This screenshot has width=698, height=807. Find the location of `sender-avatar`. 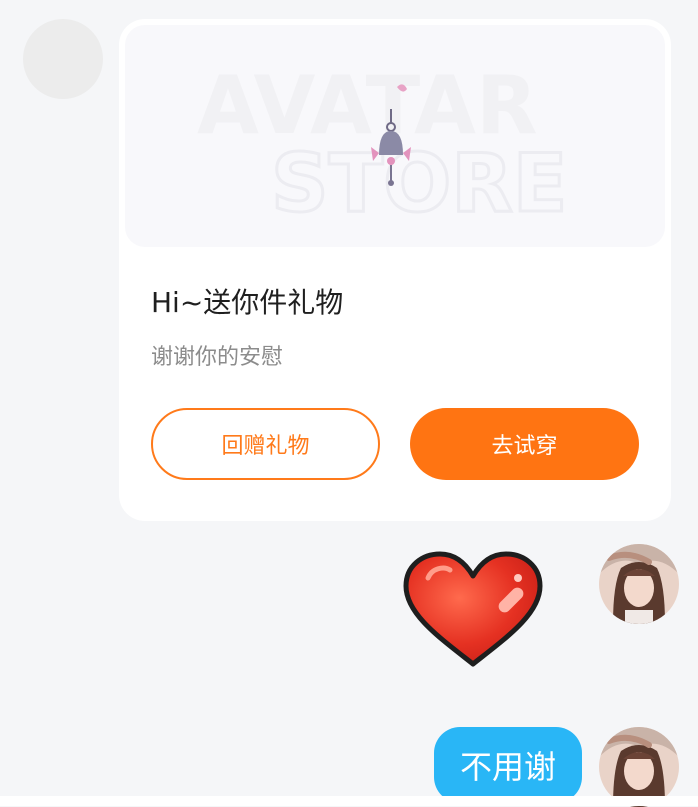

sender-avatar is located at coordinates (63, 59).